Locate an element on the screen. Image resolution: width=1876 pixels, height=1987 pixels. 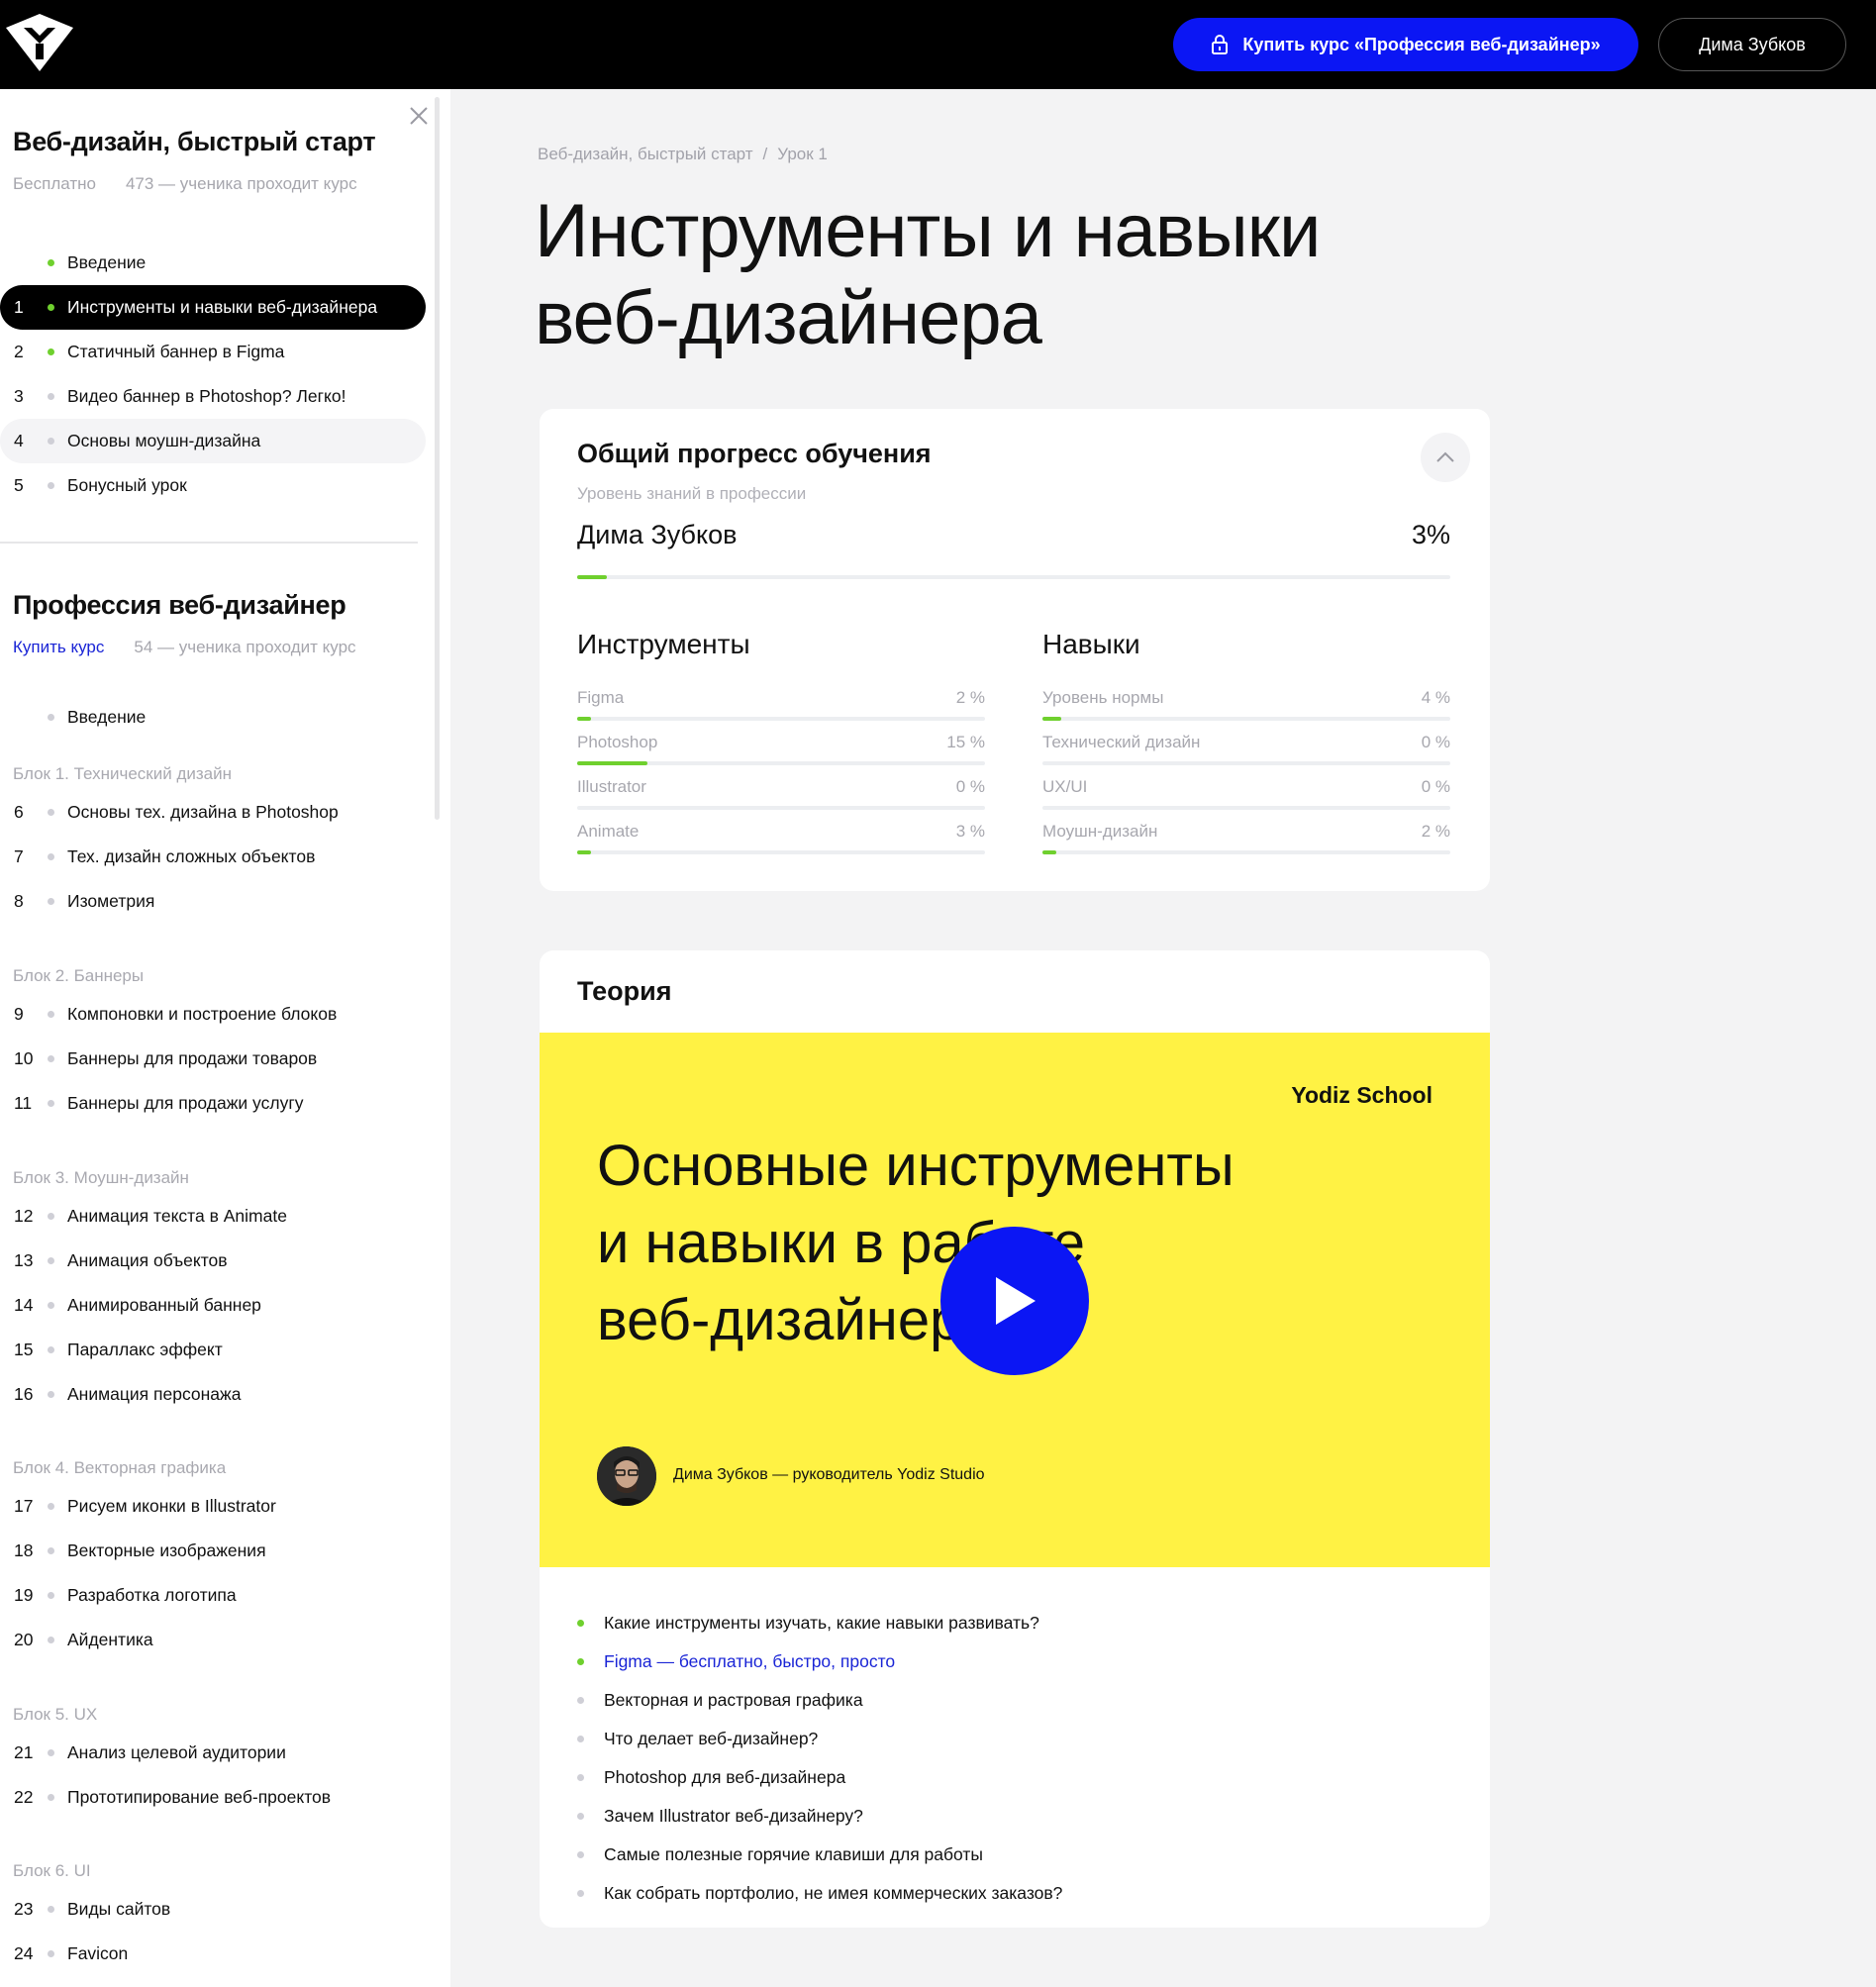
skills-title: Навыки is located at coordinates (1091, 644).